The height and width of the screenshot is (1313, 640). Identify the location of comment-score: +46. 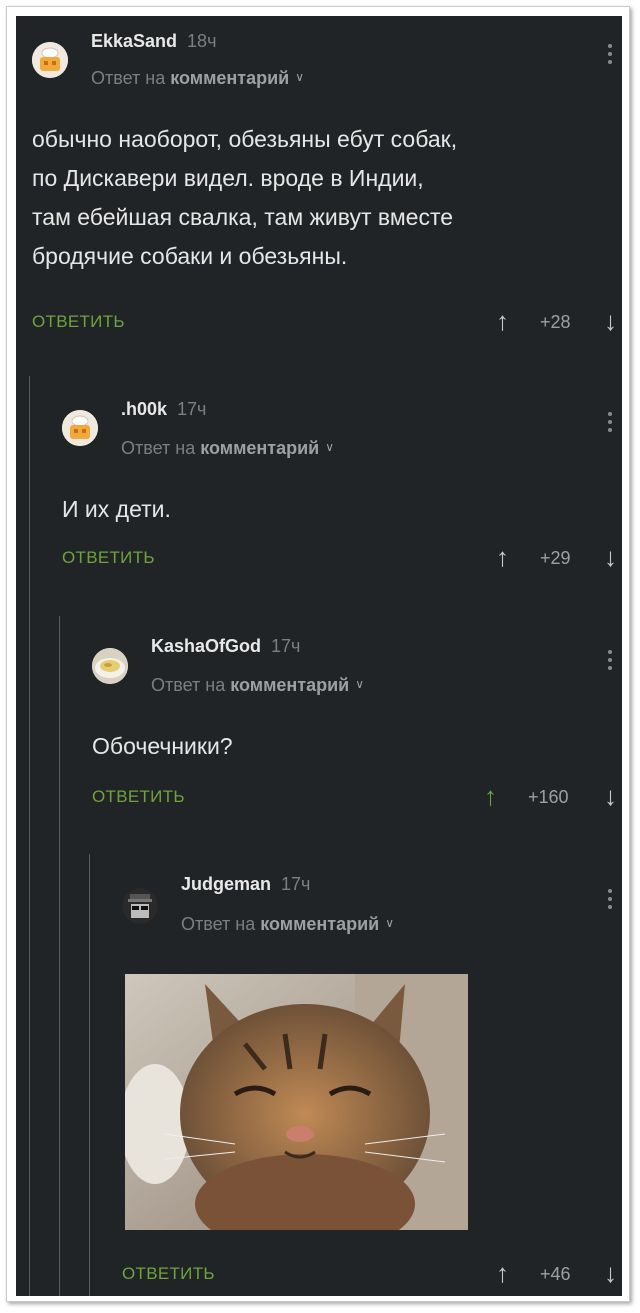
(555, 1274).